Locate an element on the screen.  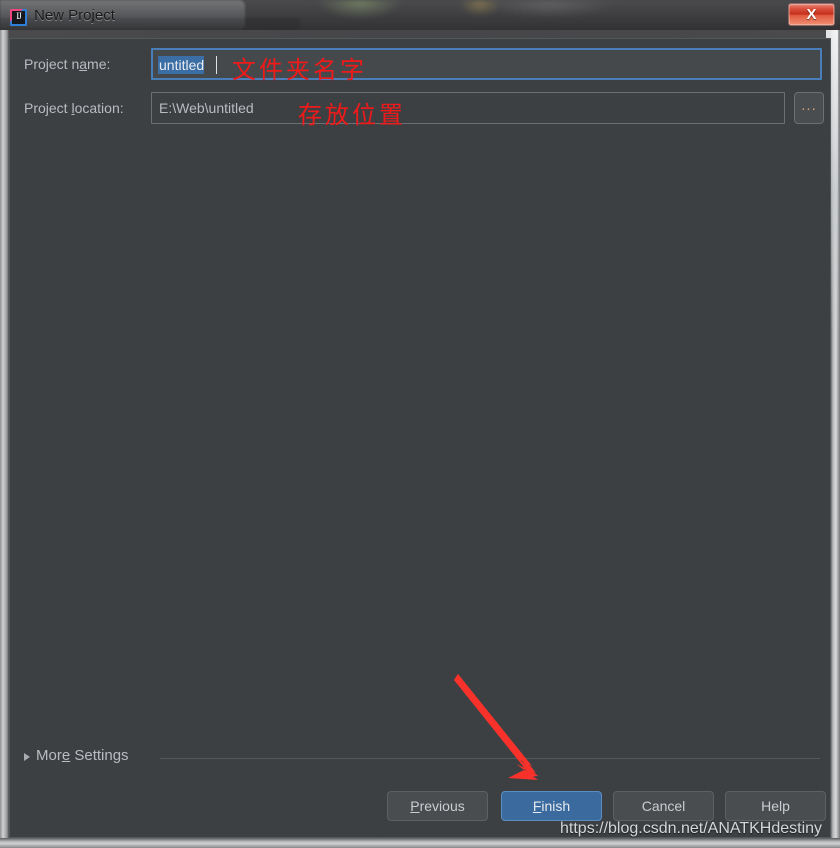
previous-button-mnemonic: P is located at coordinates (415, 806).